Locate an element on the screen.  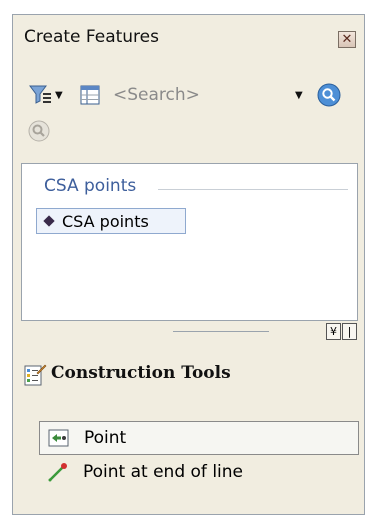
tool-item-label: Point at end of line is located at coordinates (163, 472).